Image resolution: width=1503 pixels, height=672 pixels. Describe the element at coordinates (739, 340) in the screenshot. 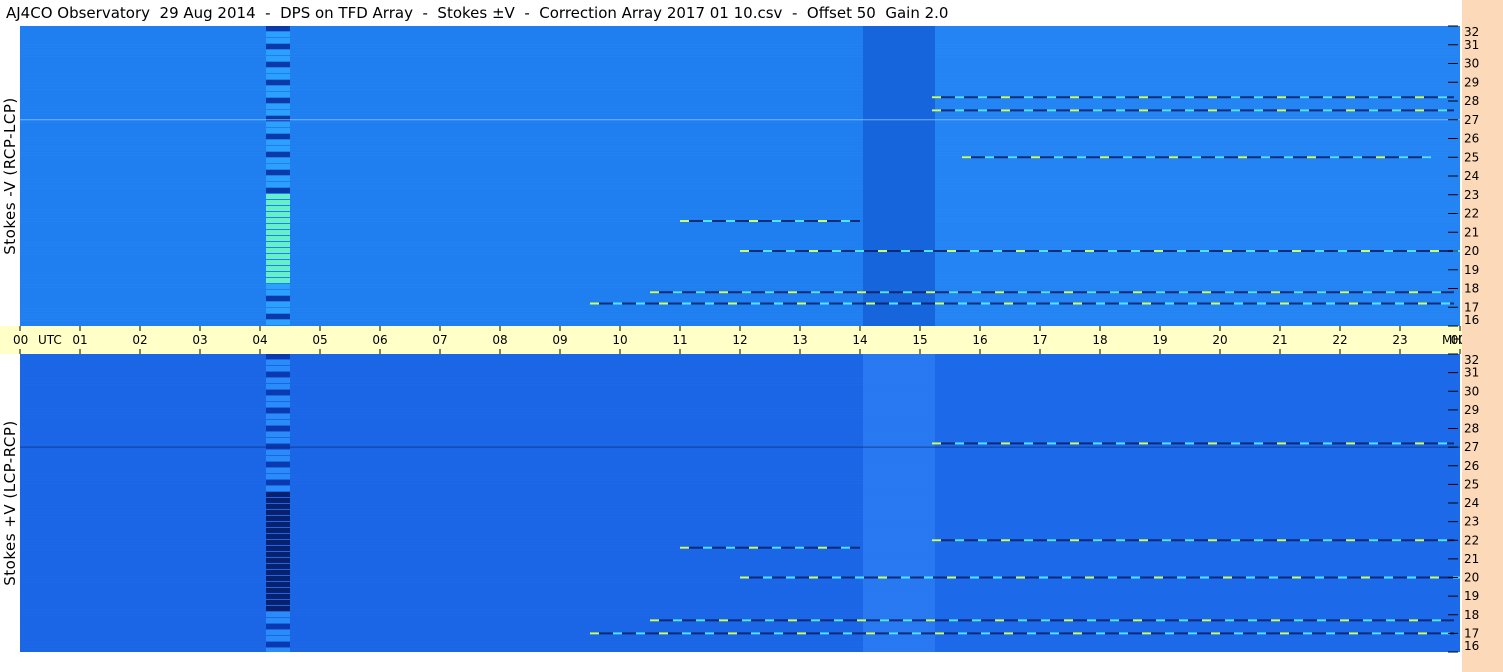

I see `time-tick-label: 12` at that location.